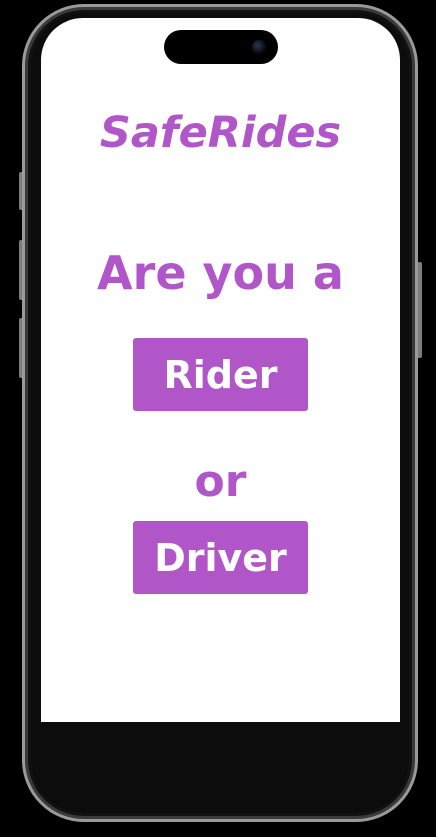 The width and height of the screenshot is (436, 837). What do you see at coordinates (221, 47) in the screenshot?
I see `dynamic-island` at bounding box center [221, 47].